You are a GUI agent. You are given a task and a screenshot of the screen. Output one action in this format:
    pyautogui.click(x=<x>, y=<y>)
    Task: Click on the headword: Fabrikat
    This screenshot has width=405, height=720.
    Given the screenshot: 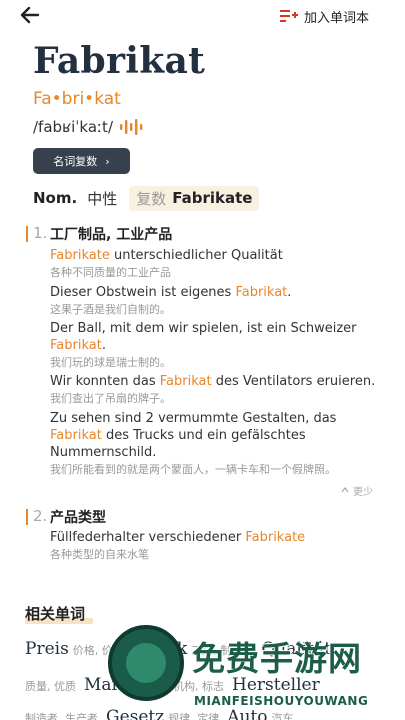 What is the action you would take?
    pyautogui.click(x=119, y=61)
    